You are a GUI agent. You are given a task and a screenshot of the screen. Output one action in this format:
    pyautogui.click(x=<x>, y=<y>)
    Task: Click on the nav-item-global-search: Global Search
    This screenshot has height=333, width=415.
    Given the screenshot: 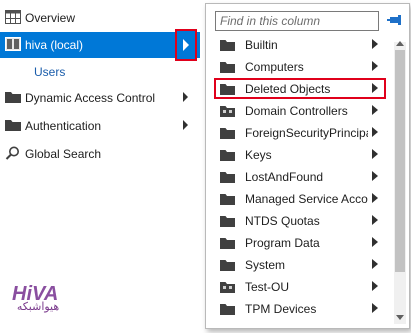 What is the action you would take?
    pyautogui.click(x=100, y=154)
    